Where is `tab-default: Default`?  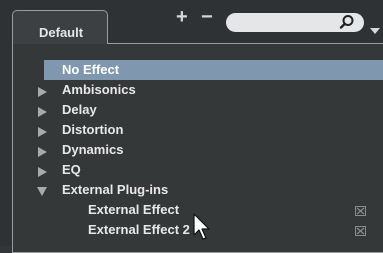 tab-default: Default is located at coordinates (60, 27).